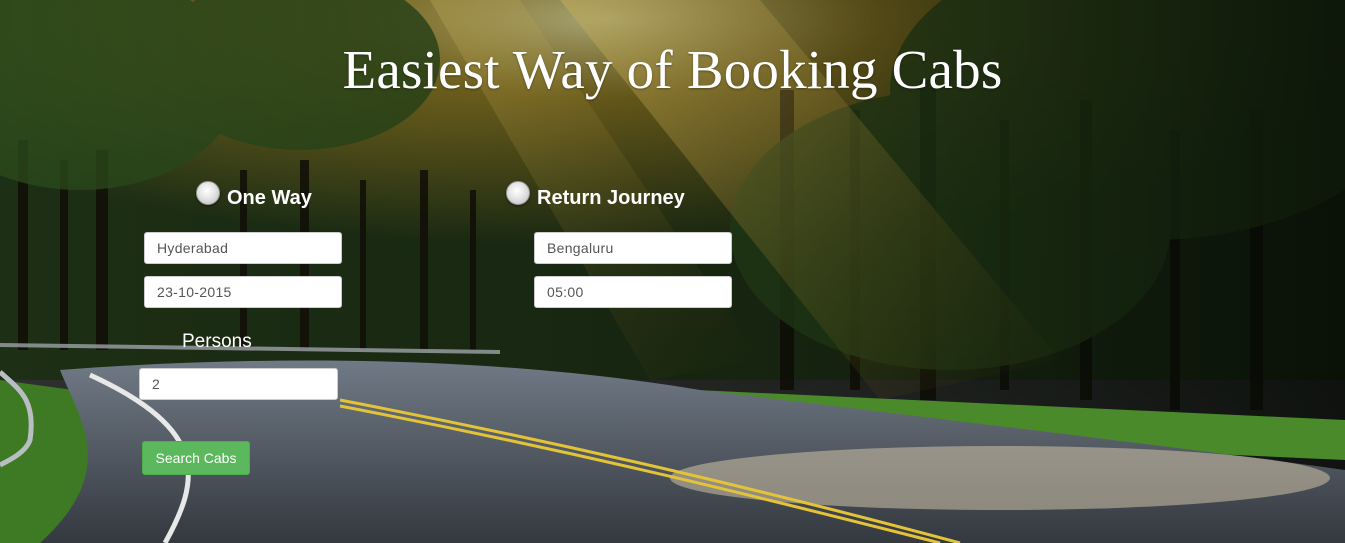  Describe the element at coordinates (243, 292) in the screenshot. I see `date-input: 23-10-2015` at that location.